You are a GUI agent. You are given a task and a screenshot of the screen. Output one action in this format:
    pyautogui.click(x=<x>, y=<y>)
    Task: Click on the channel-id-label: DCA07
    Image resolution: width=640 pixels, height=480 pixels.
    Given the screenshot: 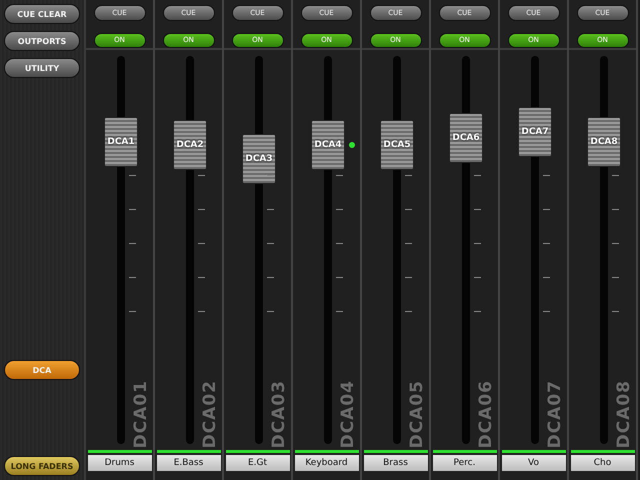 What is the action you would take?
    pyautogui.click(x=555, y=414)
    